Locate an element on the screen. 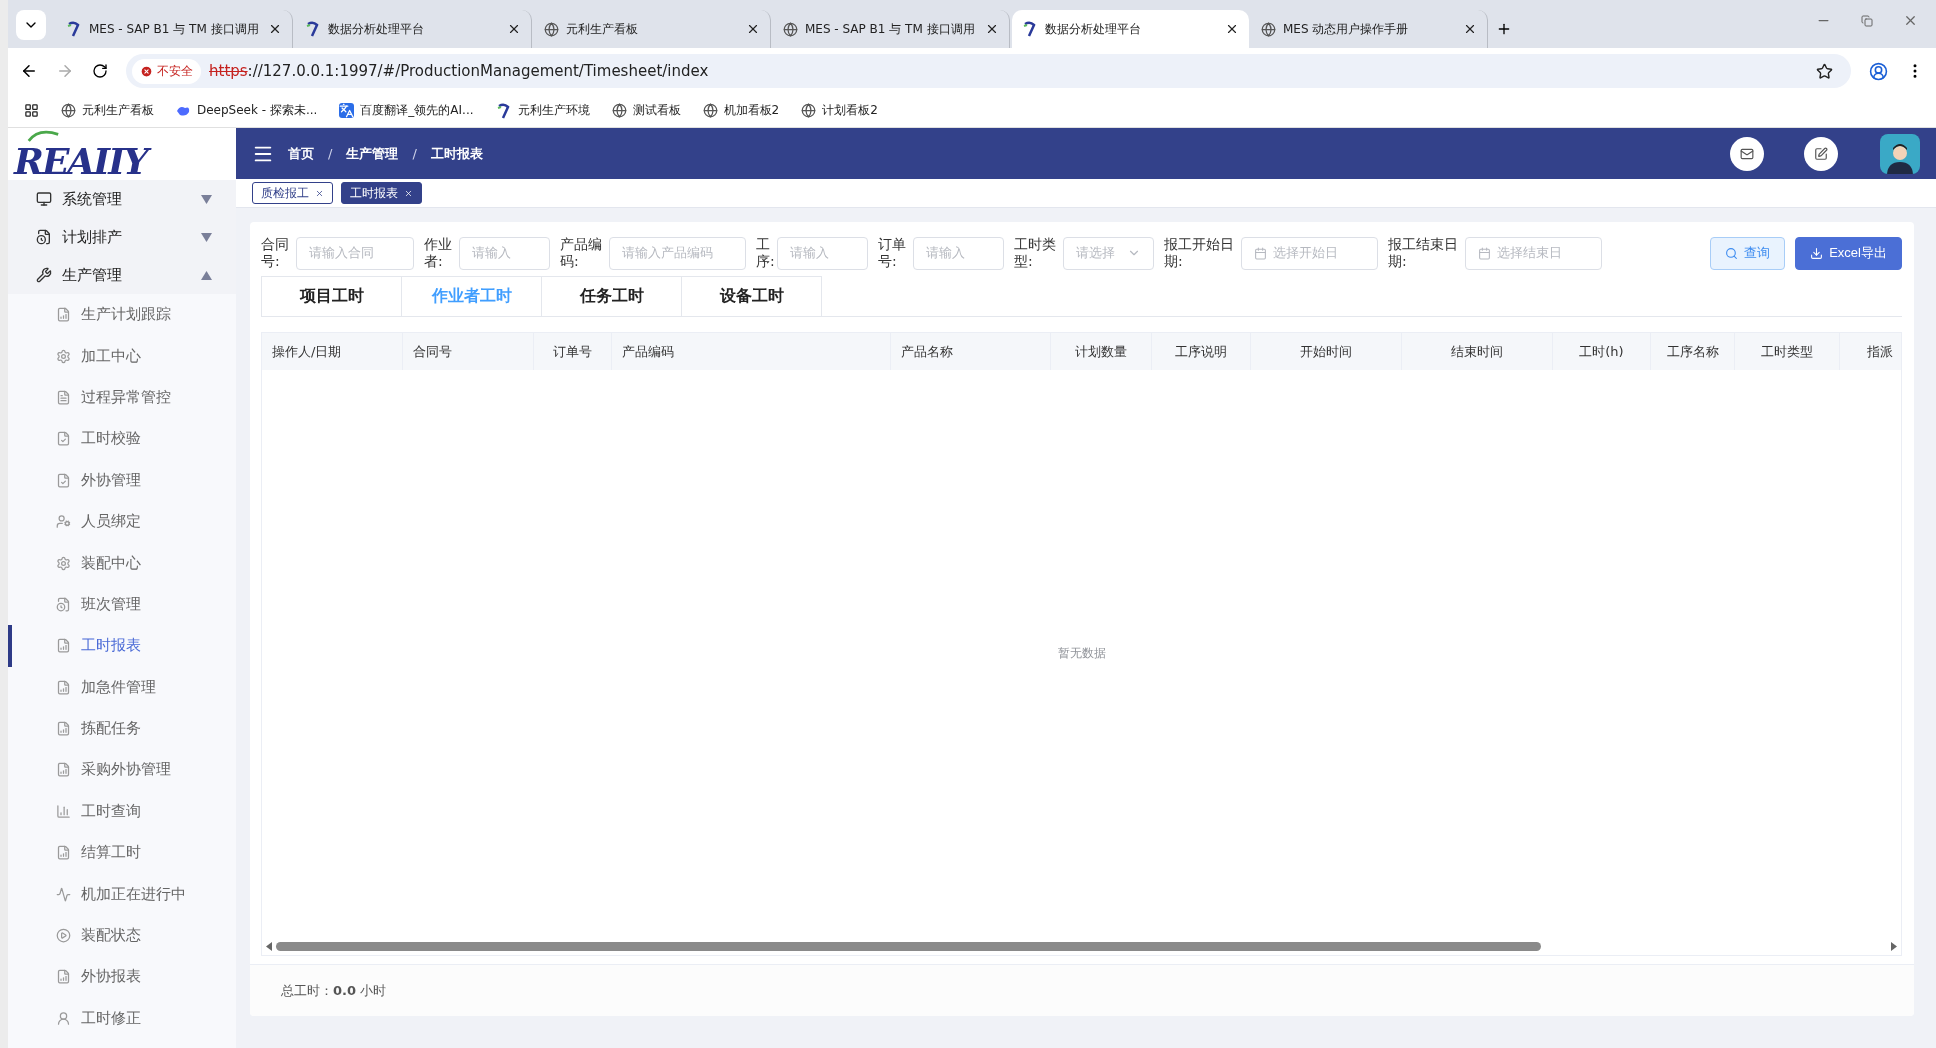 The height and width of the screenshot is (1048, 1936). view-tab: 设备工时 is located at coordinates (751, 296).